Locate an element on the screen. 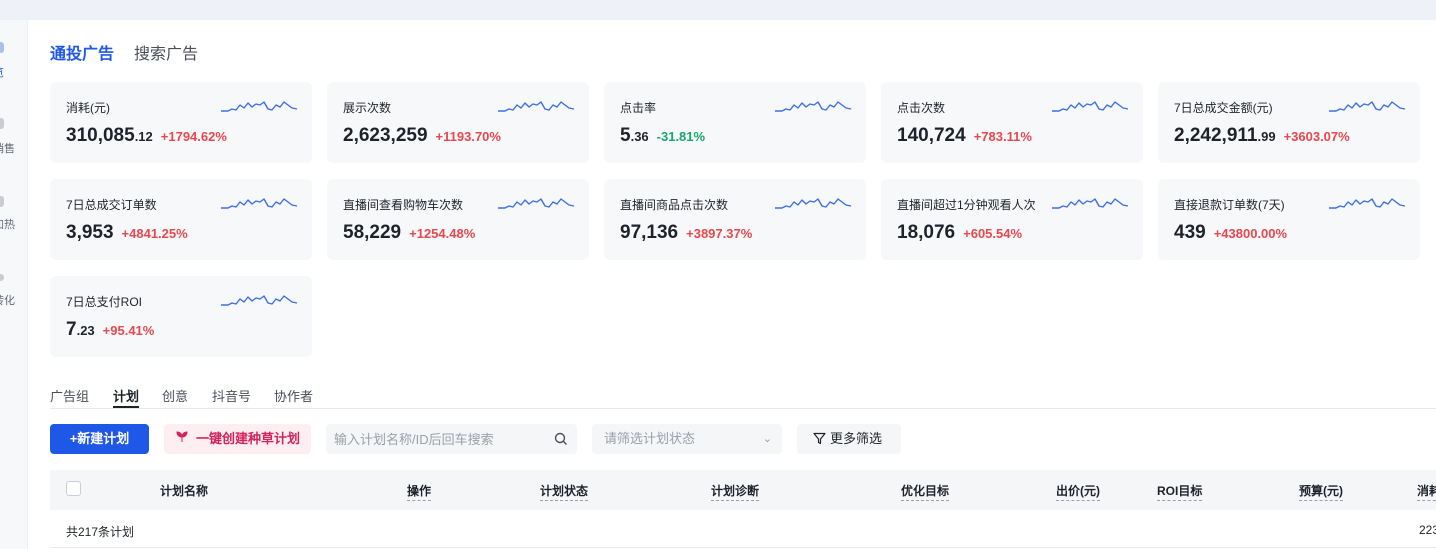  column-plan-name: 计划名称 is located at coordinates (184, 490).